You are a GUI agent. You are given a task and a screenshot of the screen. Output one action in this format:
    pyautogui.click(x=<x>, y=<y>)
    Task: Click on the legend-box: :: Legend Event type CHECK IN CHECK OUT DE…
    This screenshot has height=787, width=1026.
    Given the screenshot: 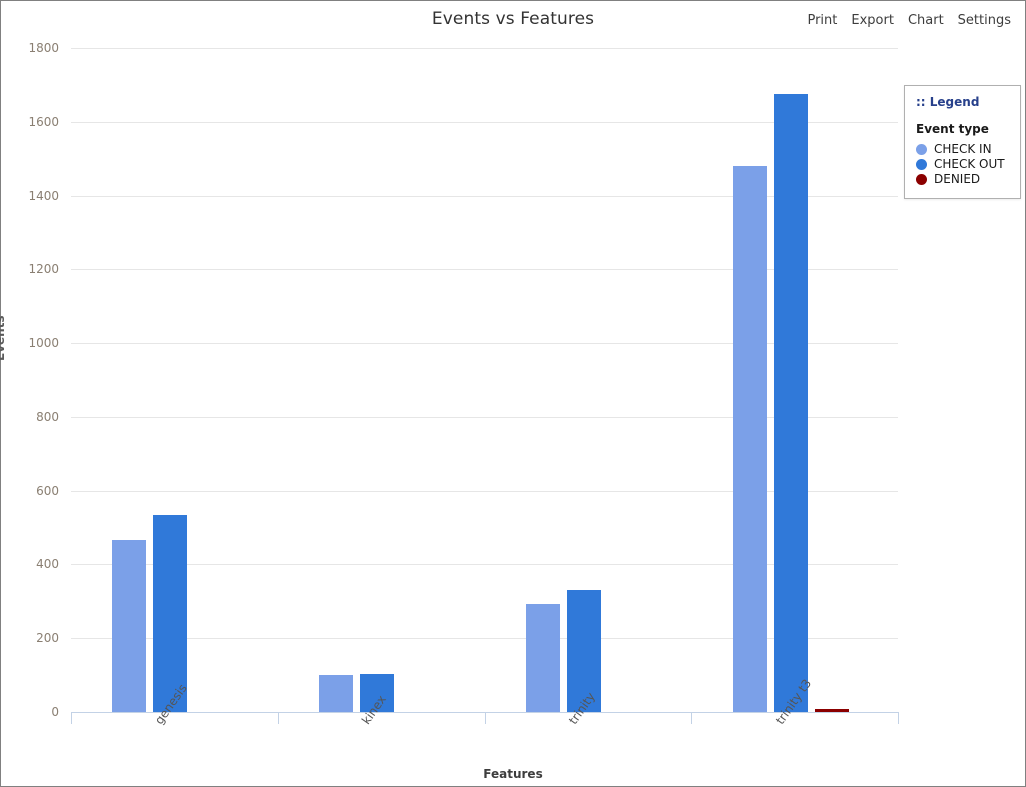 What is the action you would take?
    pyautogui.click(x=962, y=142)
    